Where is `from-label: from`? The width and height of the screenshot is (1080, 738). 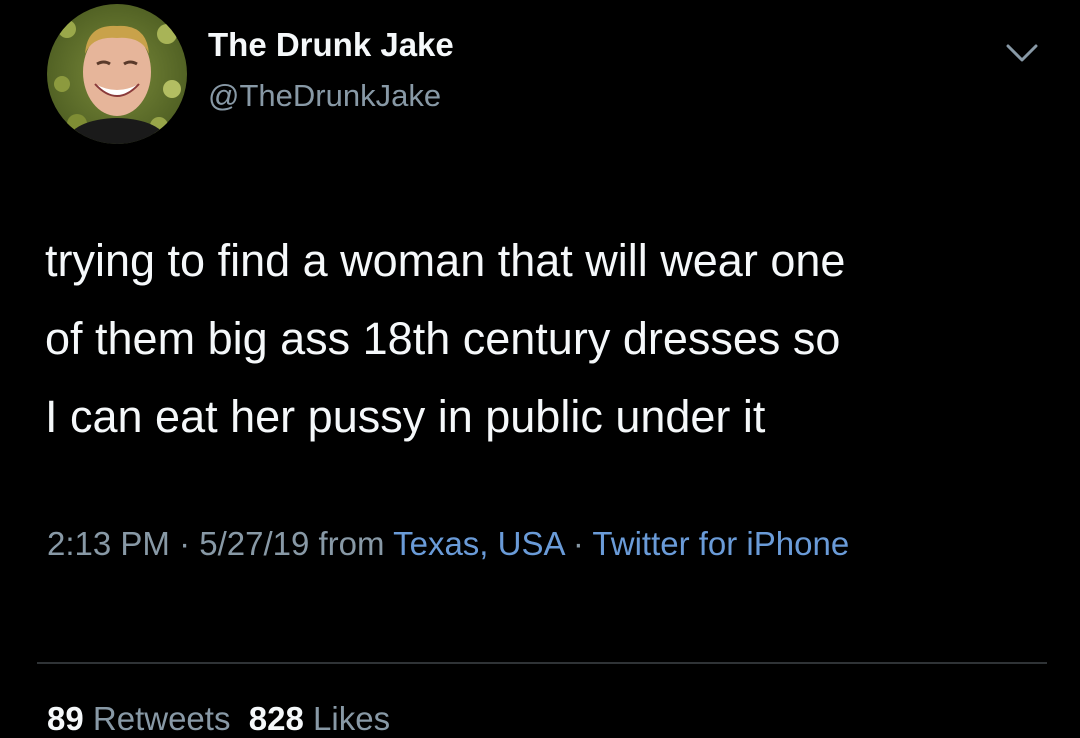 from-label: from is located at coordinates (351, 543).